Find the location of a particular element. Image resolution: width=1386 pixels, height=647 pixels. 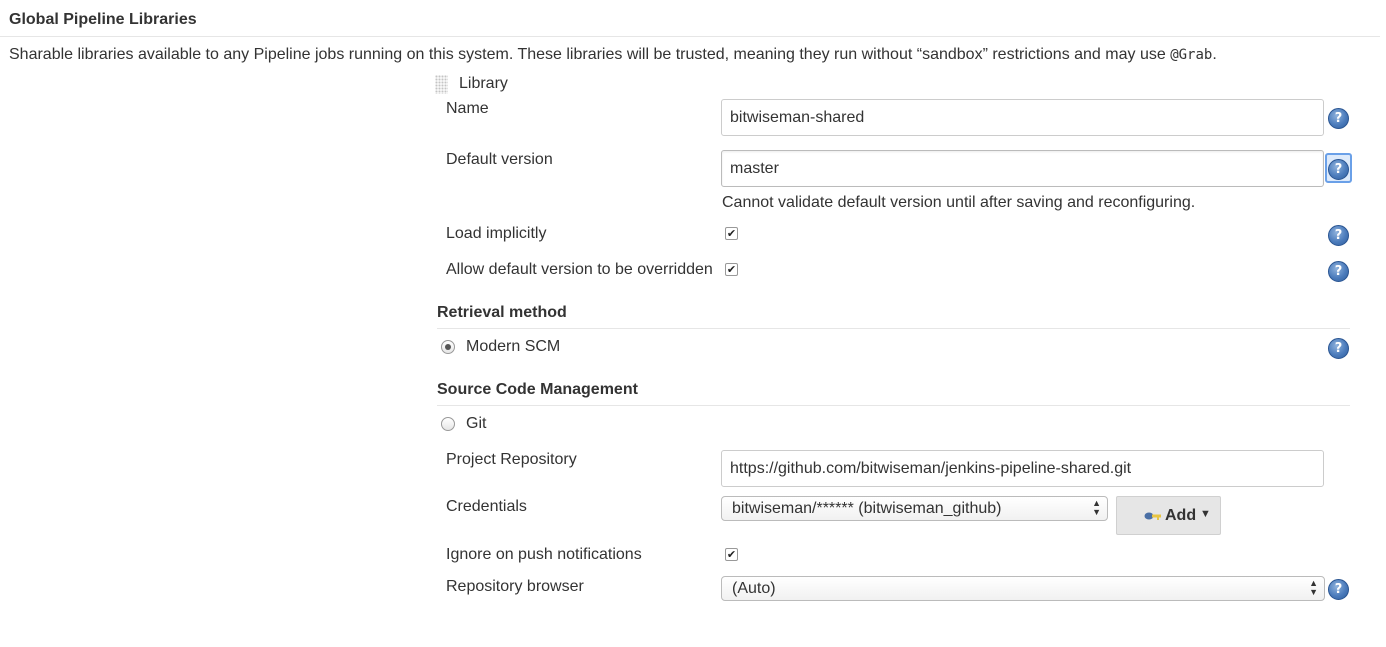

library-label: Library is located at coordinates (483, 83).